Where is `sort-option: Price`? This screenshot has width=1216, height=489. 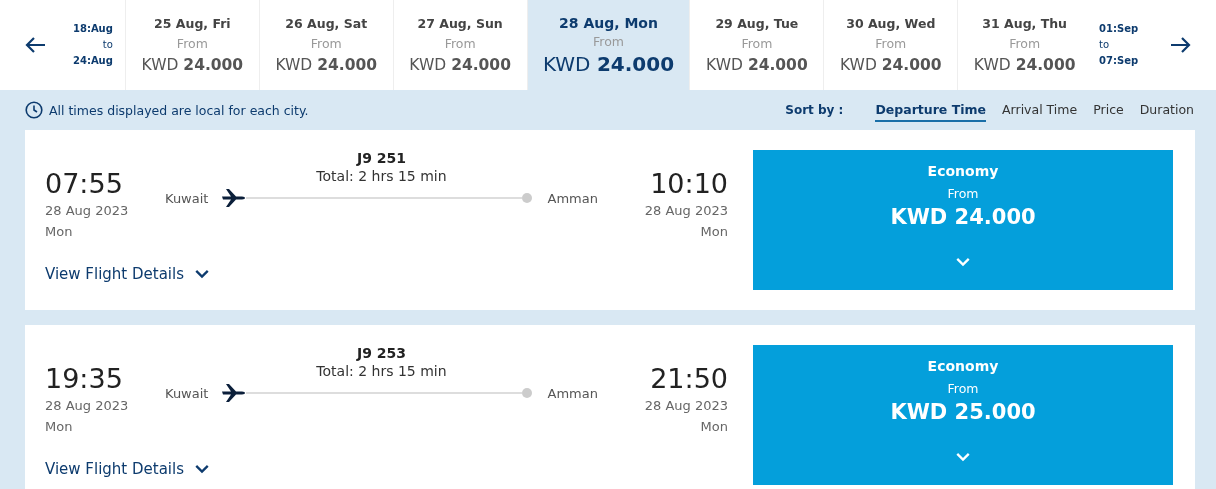
sort-option: Price is located at coordinates (1108, 110).